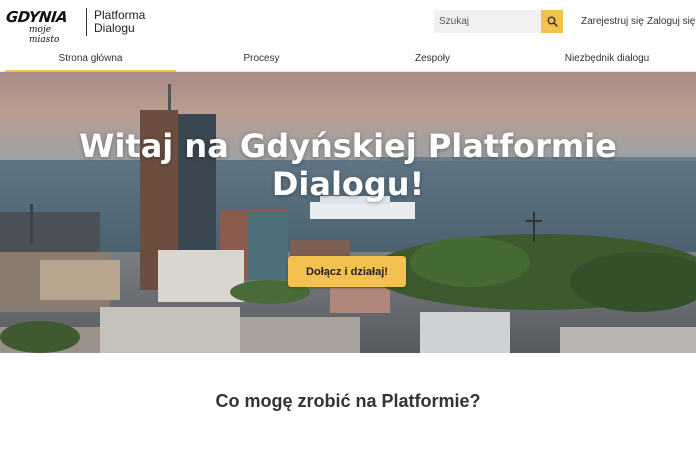  Describe the element at coordinates (612, 21) in the screenshot. I see `register-link: Zarejestruj się` at that location.